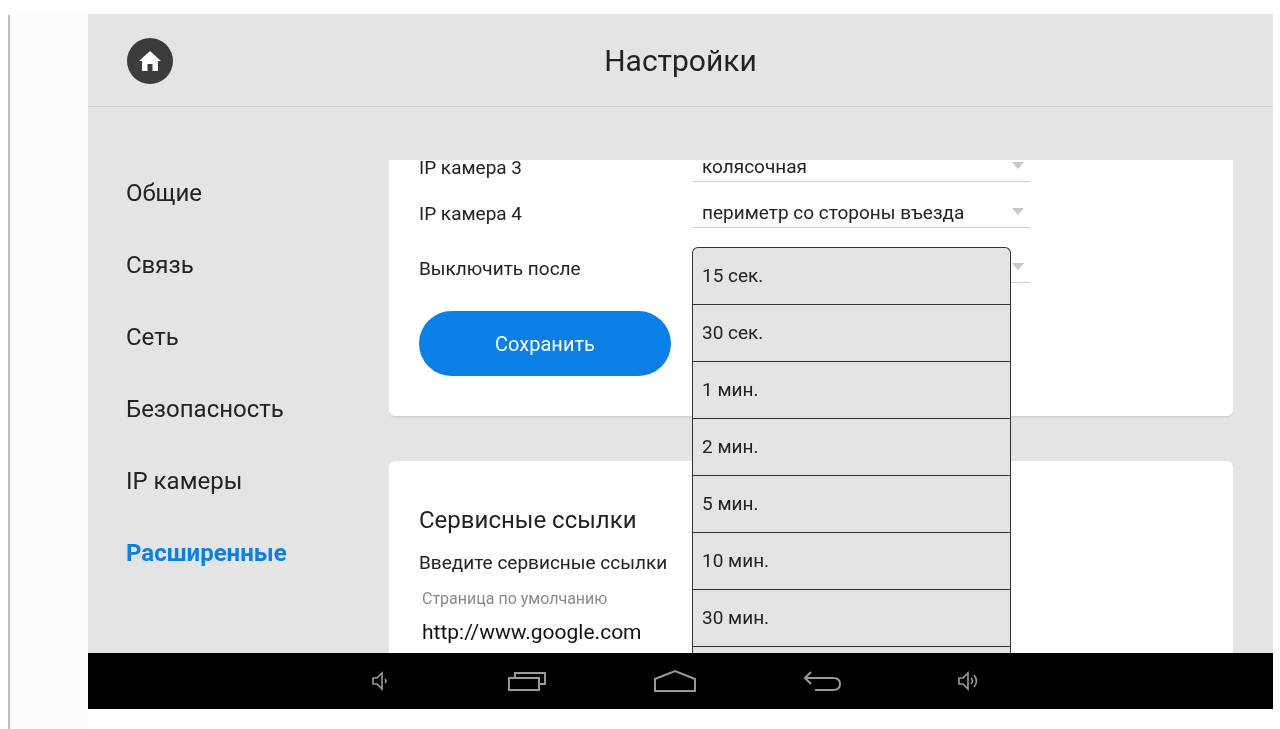 This screenshot has width=1280, height=729. Describe the element at coordinates (552, 632) in the screenshot. I see `url-field: http://www.google.com` at that location.